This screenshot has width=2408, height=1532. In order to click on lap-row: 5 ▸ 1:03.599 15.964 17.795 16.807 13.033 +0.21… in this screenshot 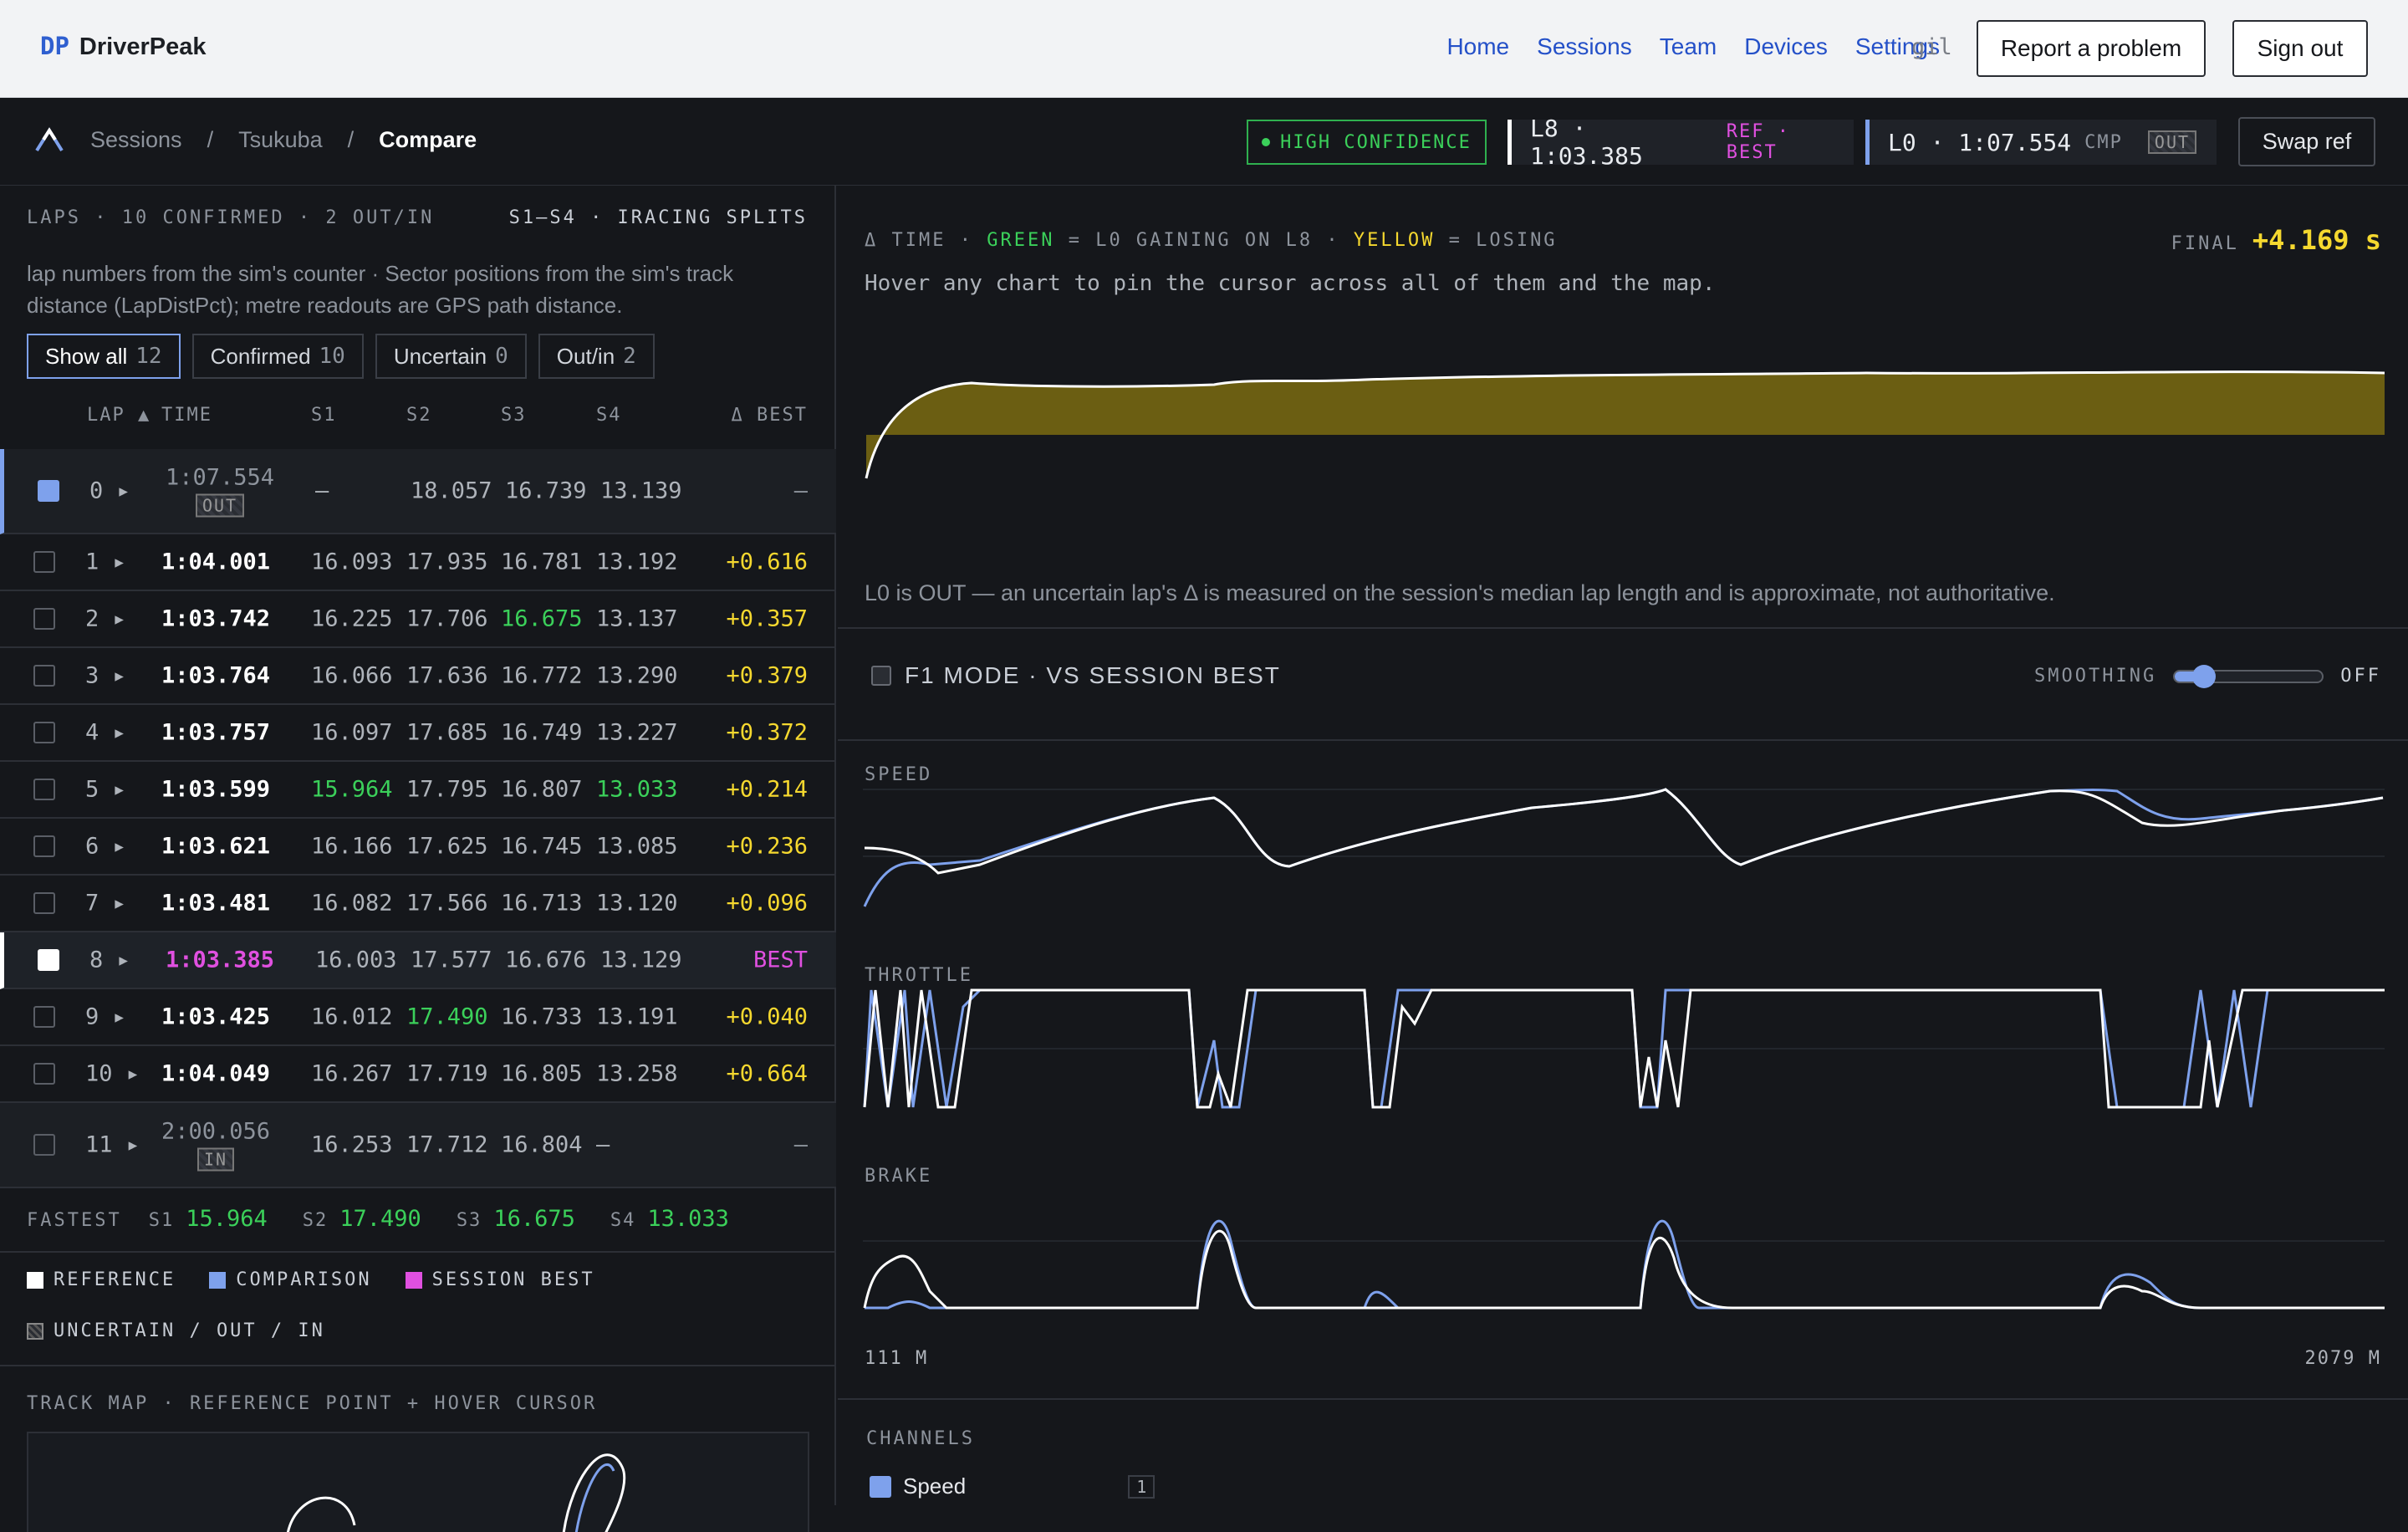, I will do `click(418, 790)`.